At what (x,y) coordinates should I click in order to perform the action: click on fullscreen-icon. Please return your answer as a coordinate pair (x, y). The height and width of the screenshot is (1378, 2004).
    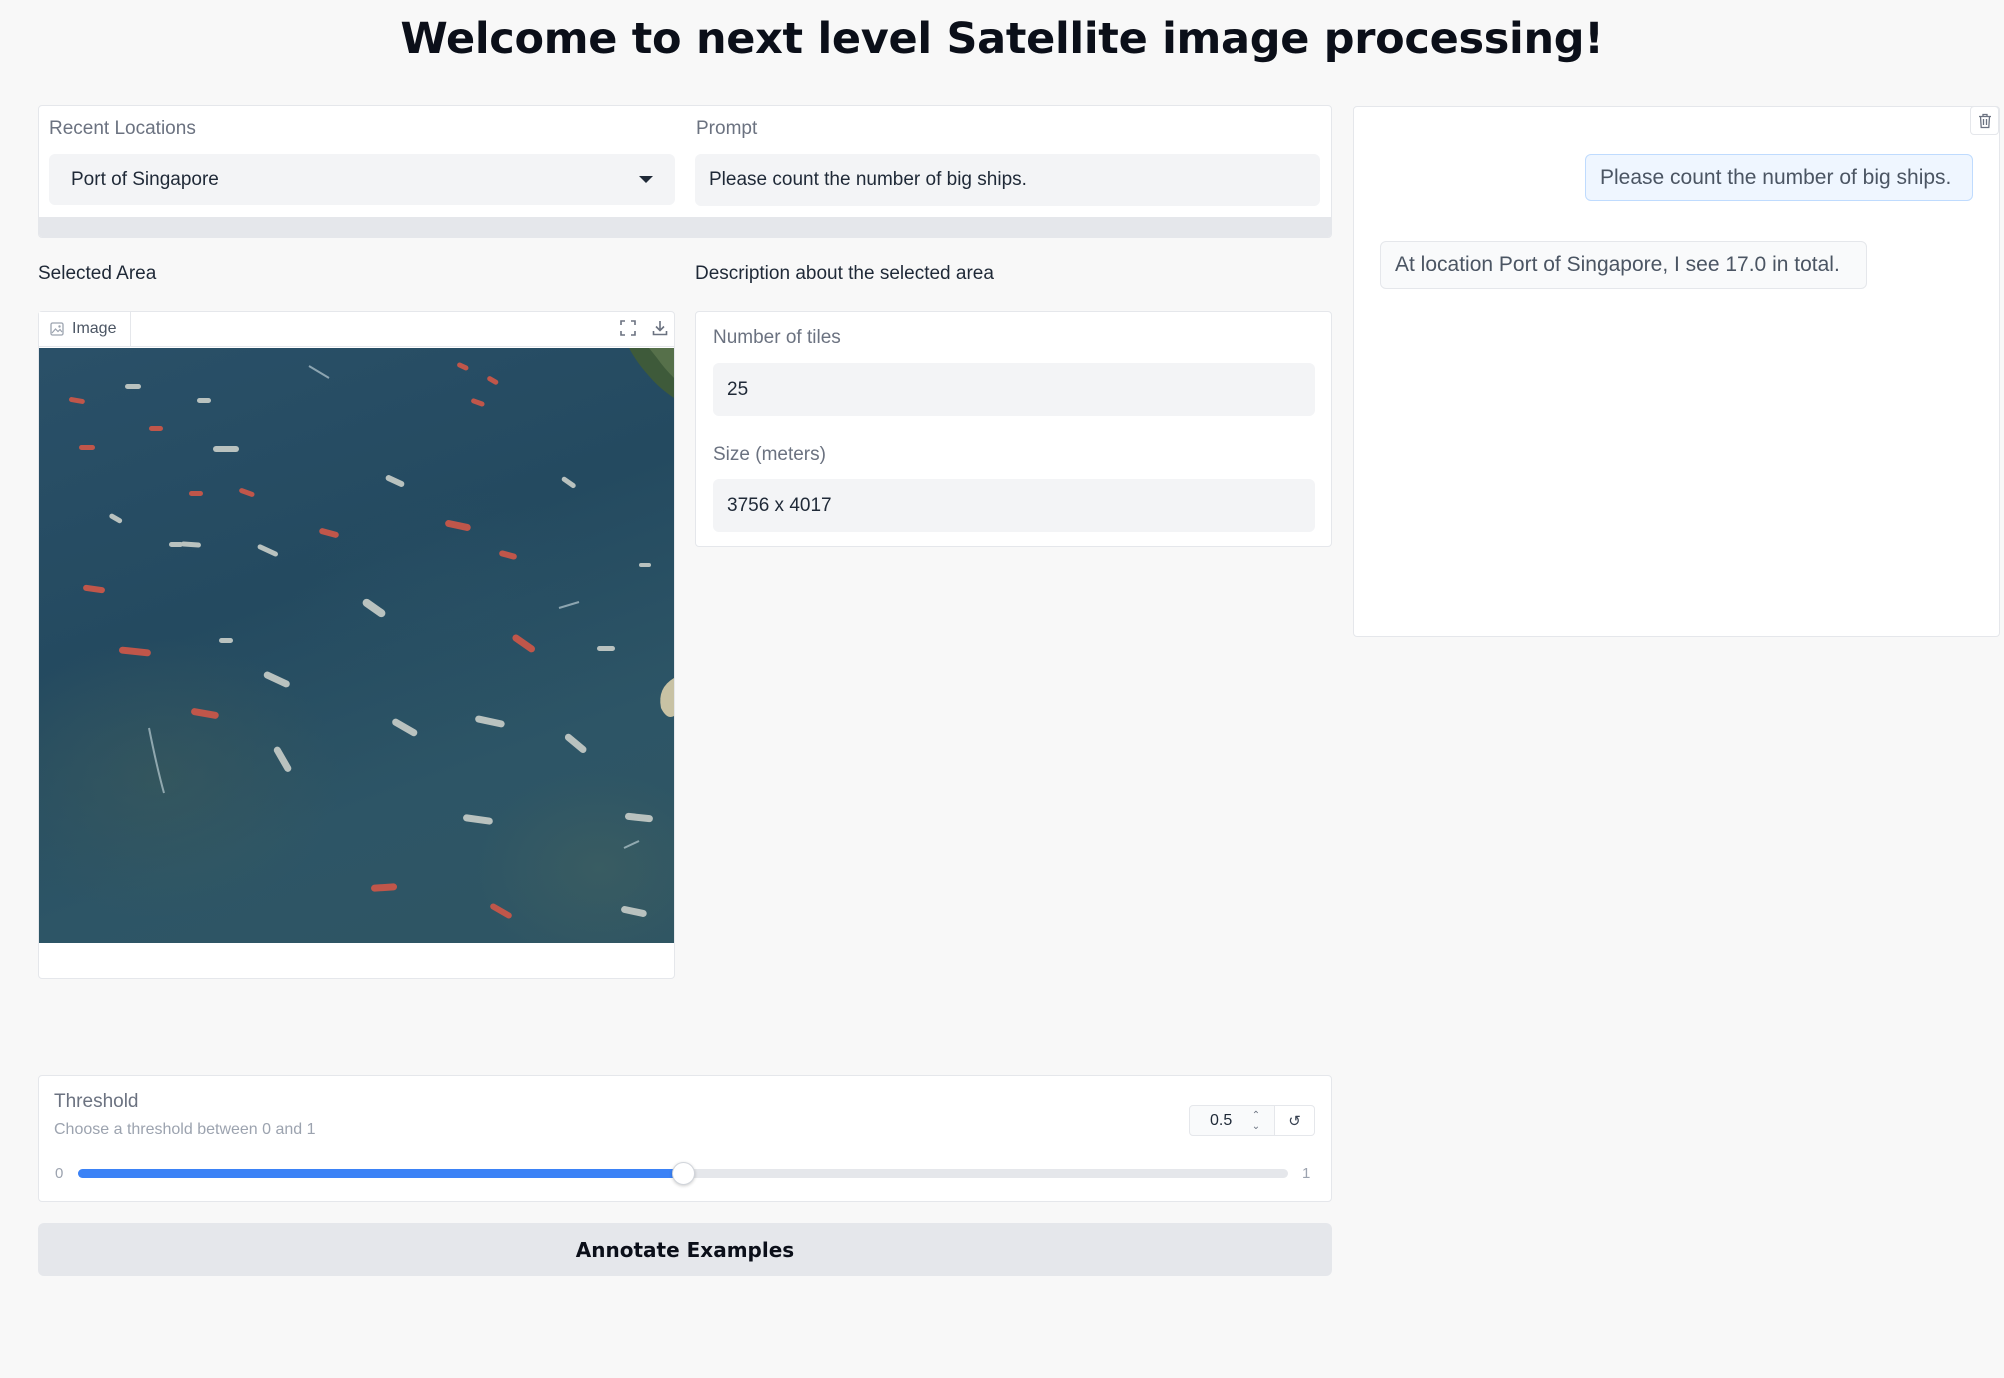
    Looking at the image, I should click on (628, 328).